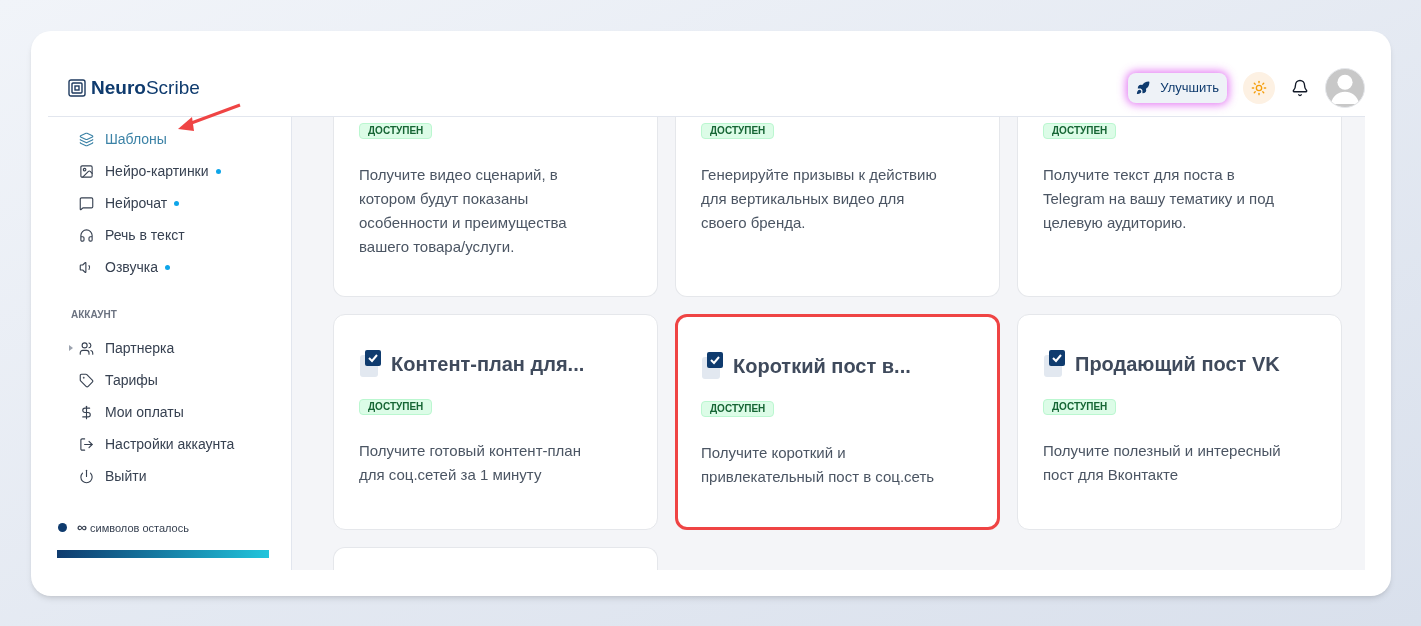 This screenshot has height=626, width=1421. I want to click on template-card: ДОСТУПЕН Генерируйте призывы к действию для вертикальных видео для своего бренда., so click(837, 207).